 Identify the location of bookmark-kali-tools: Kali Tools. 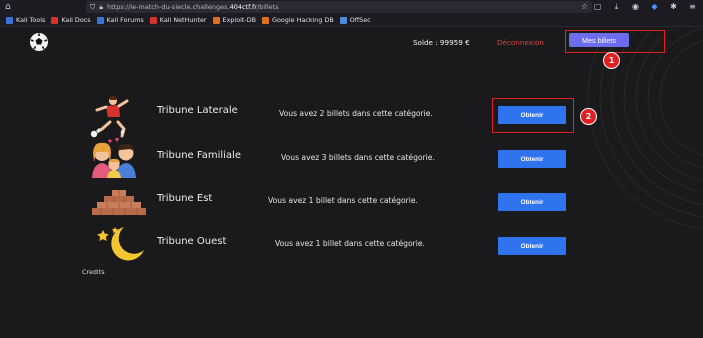
(25, 20).